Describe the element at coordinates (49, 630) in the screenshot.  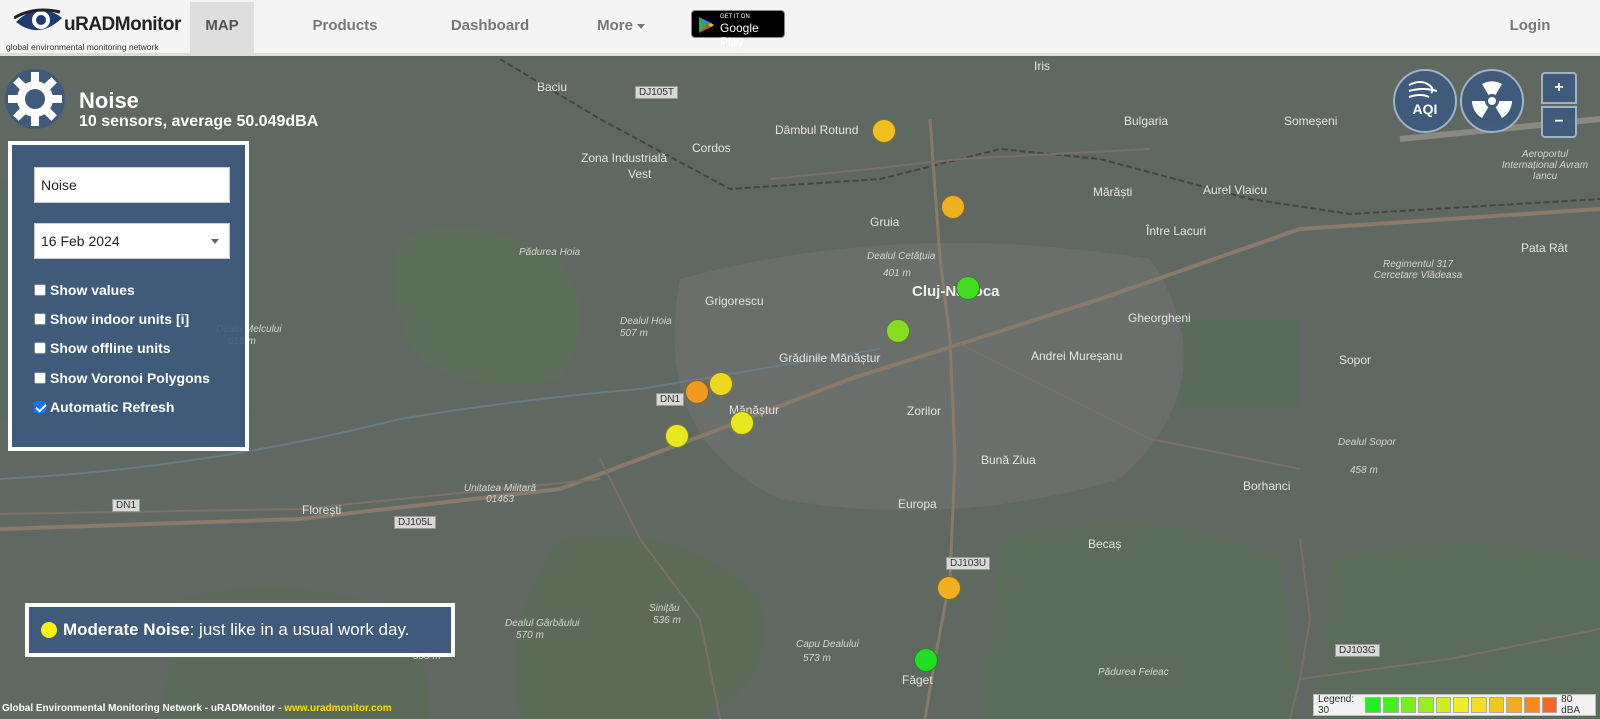
I see `noise-level-dot` at that location.